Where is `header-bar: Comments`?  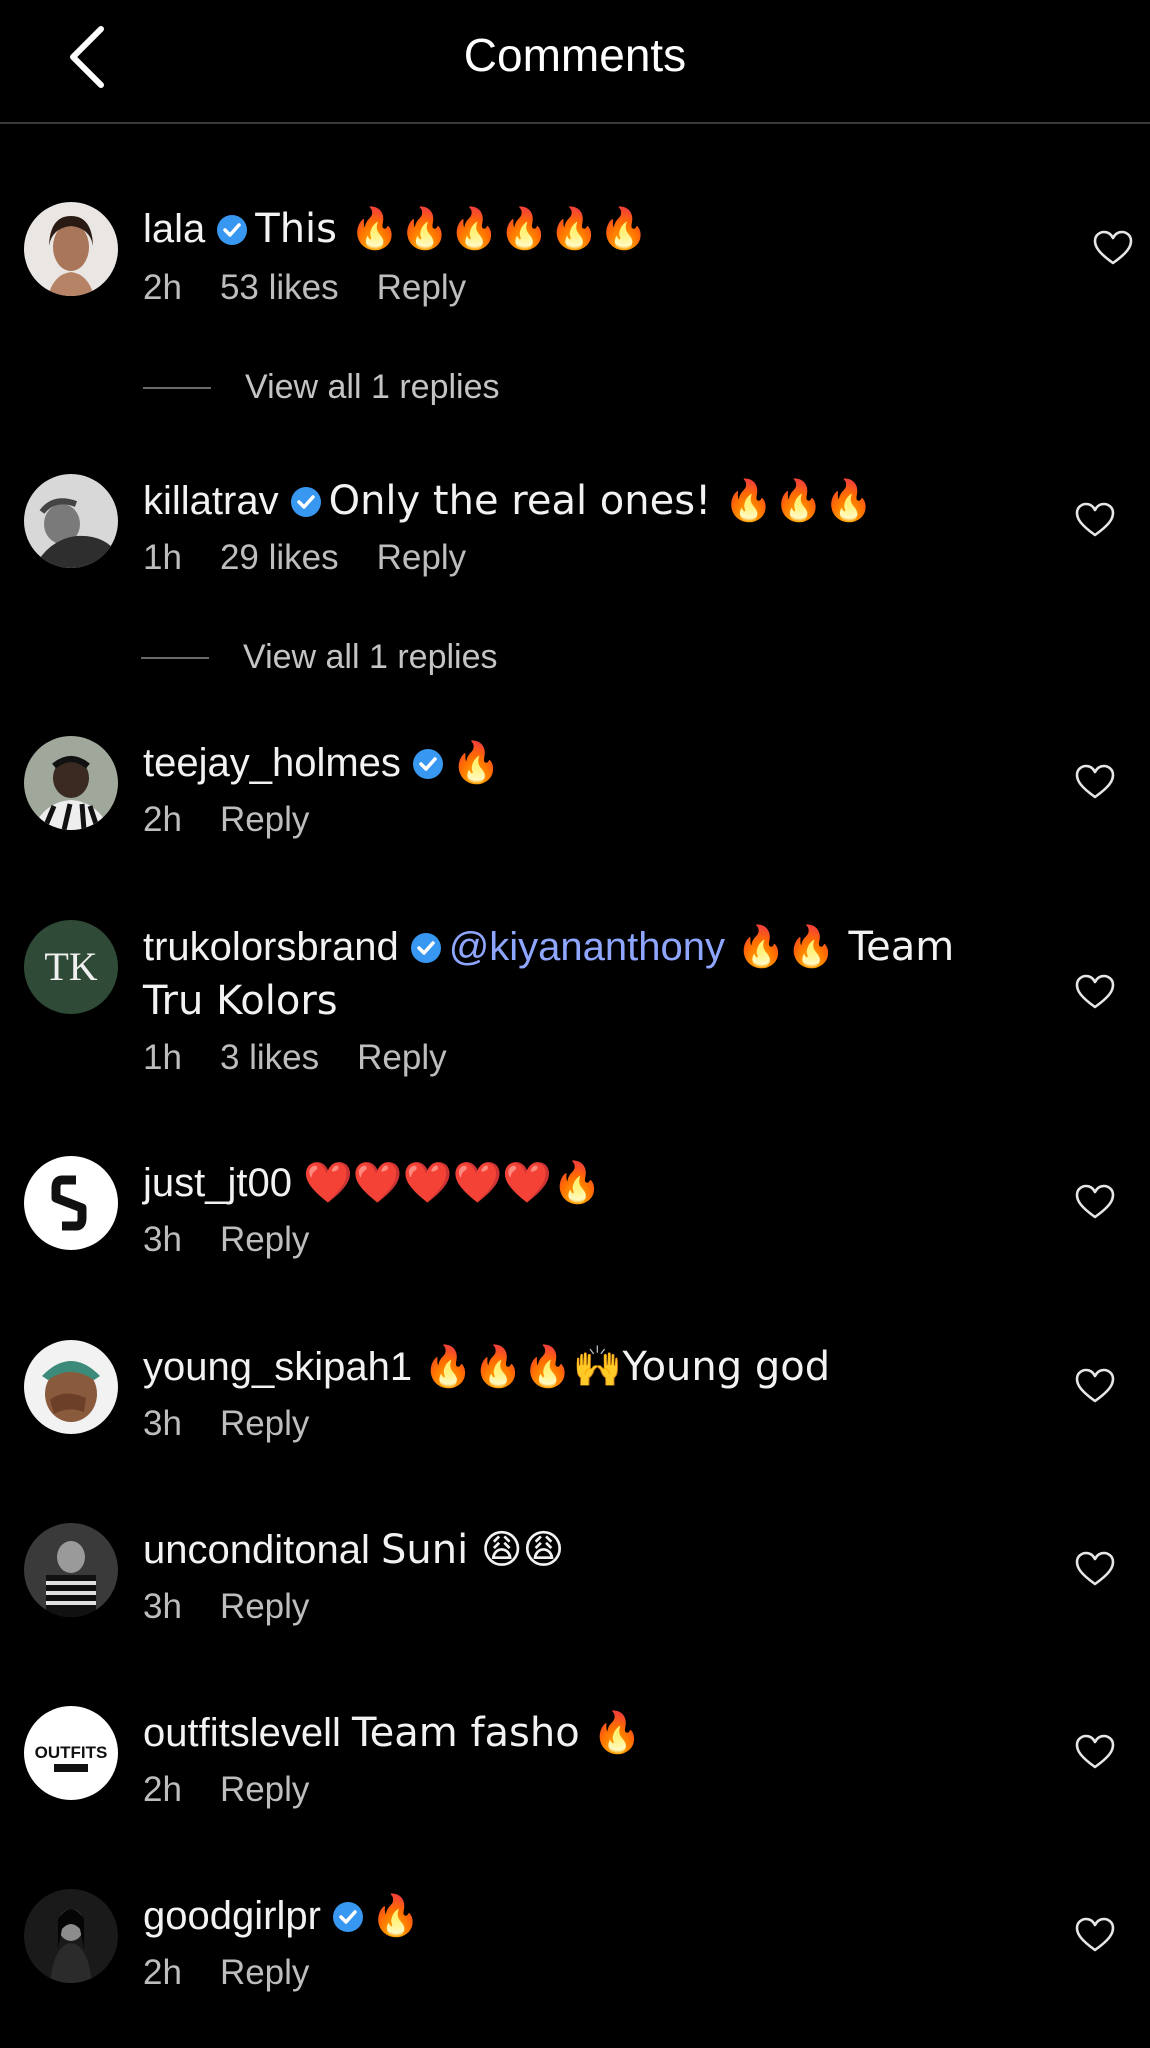
header-bar: Comments is located at coordinates (575, 62).